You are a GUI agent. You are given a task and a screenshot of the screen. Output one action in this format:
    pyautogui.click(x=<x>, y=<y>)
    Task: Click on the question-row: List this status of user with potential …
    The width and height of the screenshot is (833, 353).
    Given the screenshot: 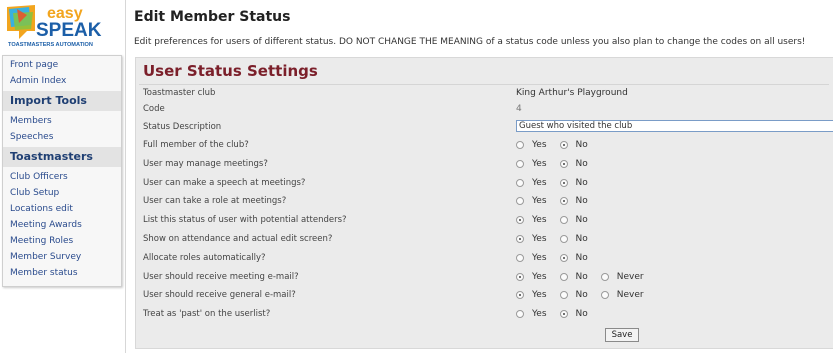 What is the action you would take?
    pyautogui.click(x=484, y=220)
    